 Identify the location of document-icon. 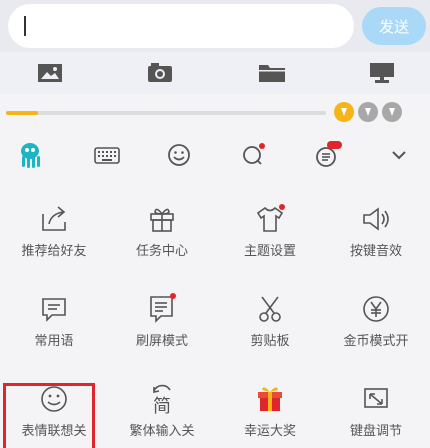
(163, 308).